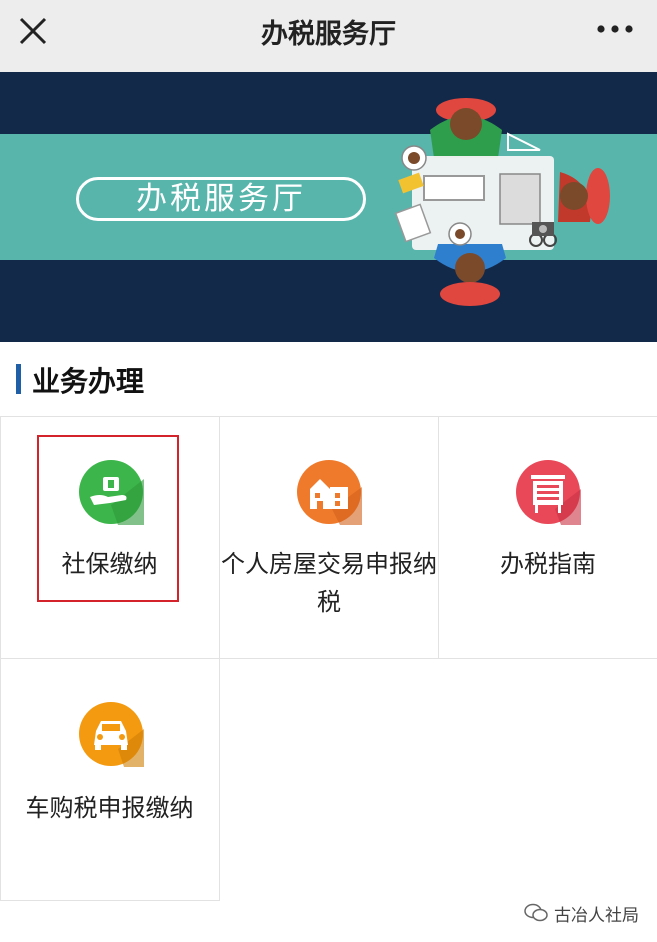 Image resolution: width=657 pixels, height=942 pixels. Describe the element at coordinates (329, 537) in the screenshot. I see `service-house-transaction-tax: 个人房屋交易申报纳税` at that location.